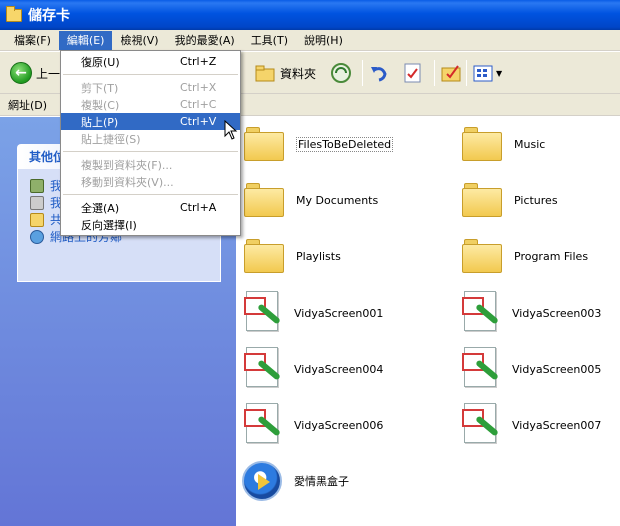 The height and width of the screenshot is (526, 620). Describe the element at coordinates (198, 121) in the screenshot. I see `menu-item-shortcut: Ctrl+V` at that location.